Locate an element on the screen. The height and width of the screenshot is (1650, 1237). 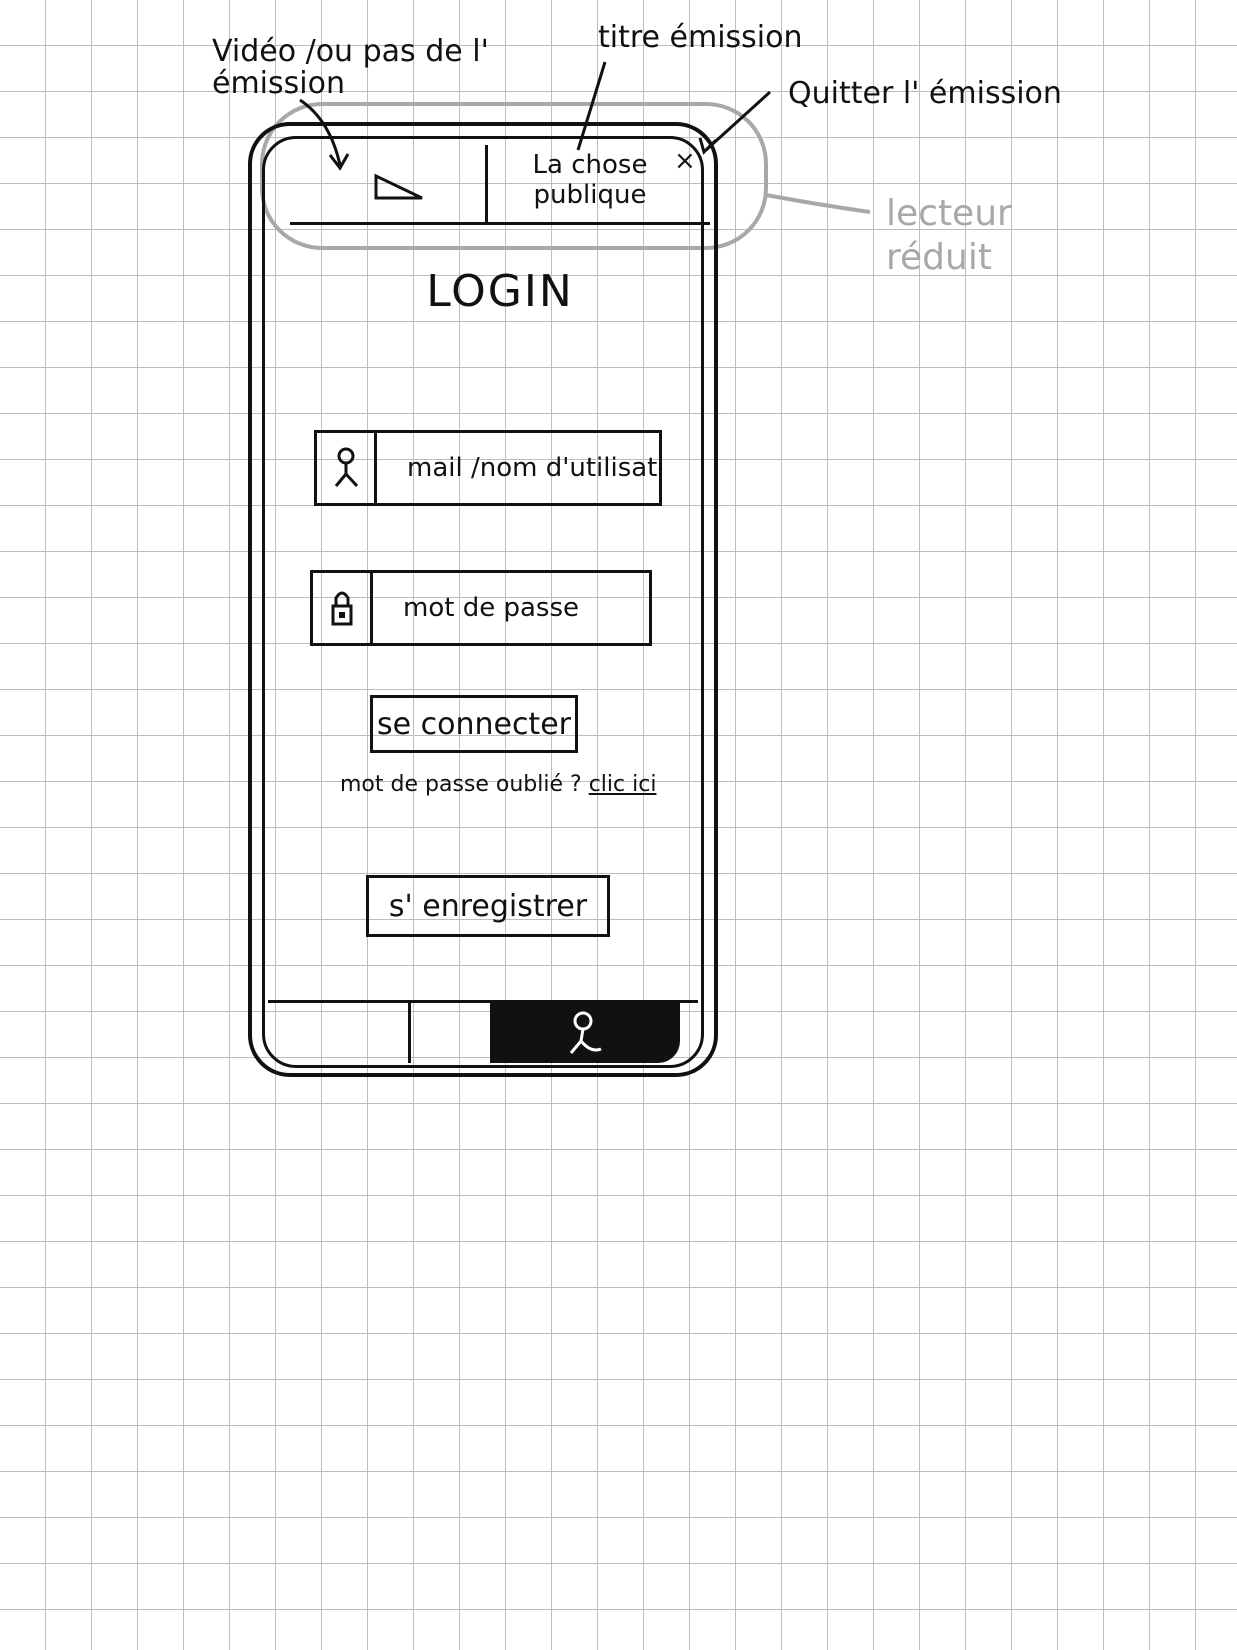
play-icon is located at coordinates (400, 187).